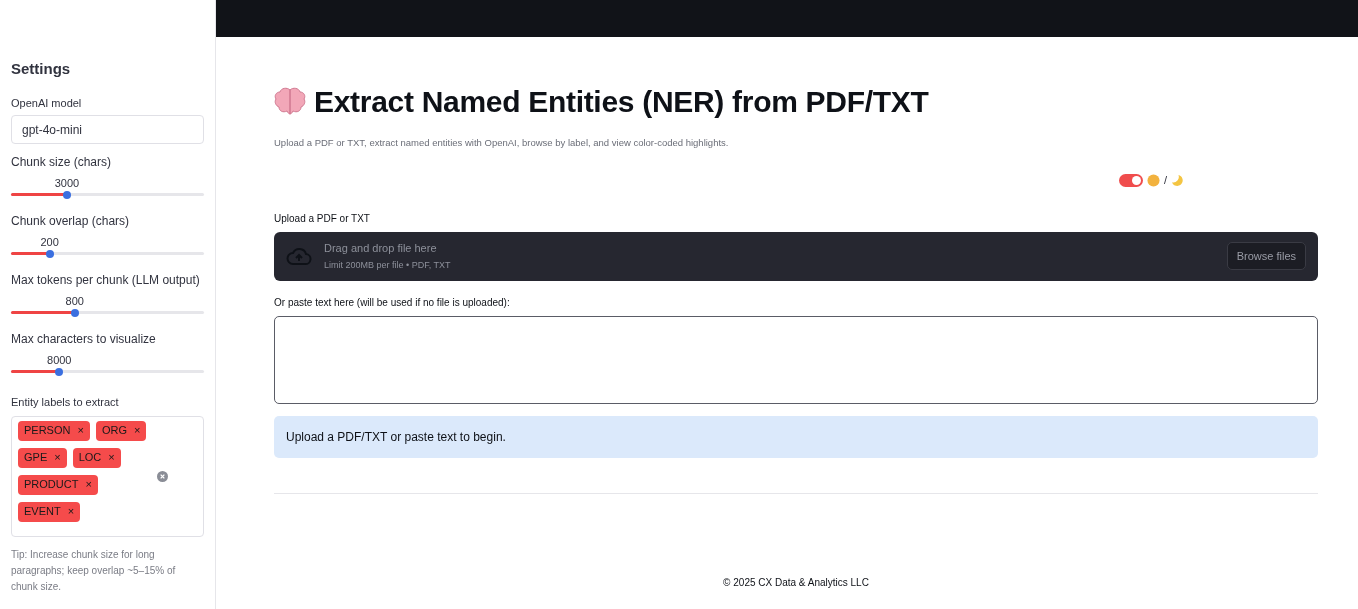 This screenshot has width=1358, height=609. I want to click on tip-text: Tip: Increase chunk size for long paragraphs; keep overlap ~5–15% of chunk size., so click(94, 570).